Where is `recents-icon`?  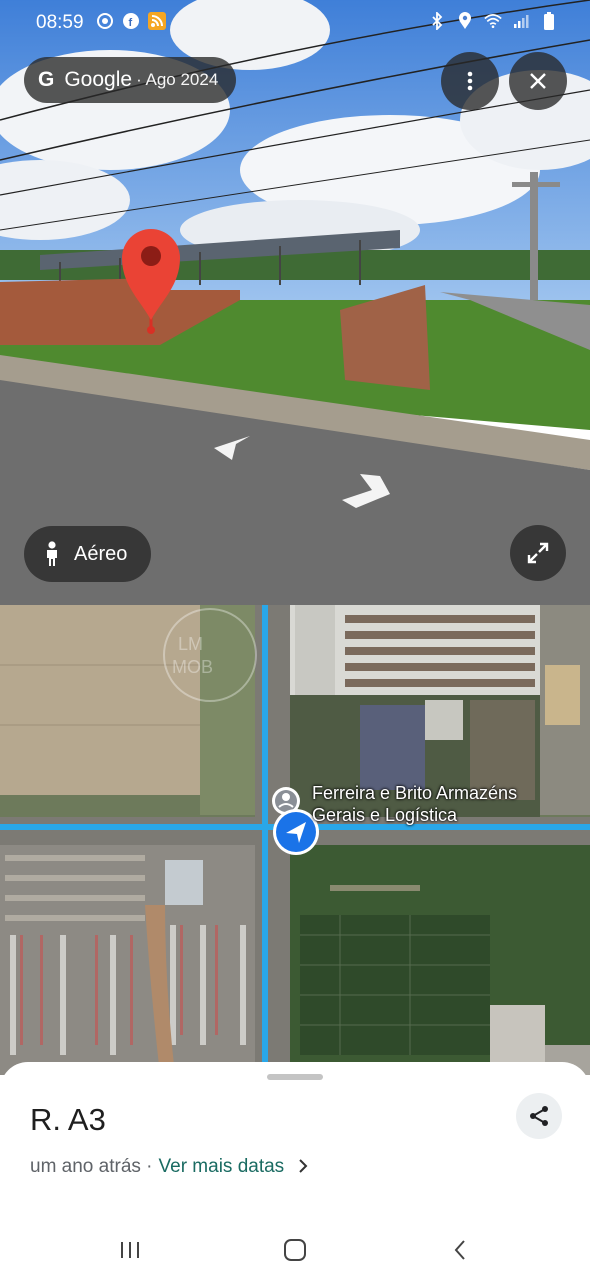 recents-icon is located at coordinates (130, 1250).